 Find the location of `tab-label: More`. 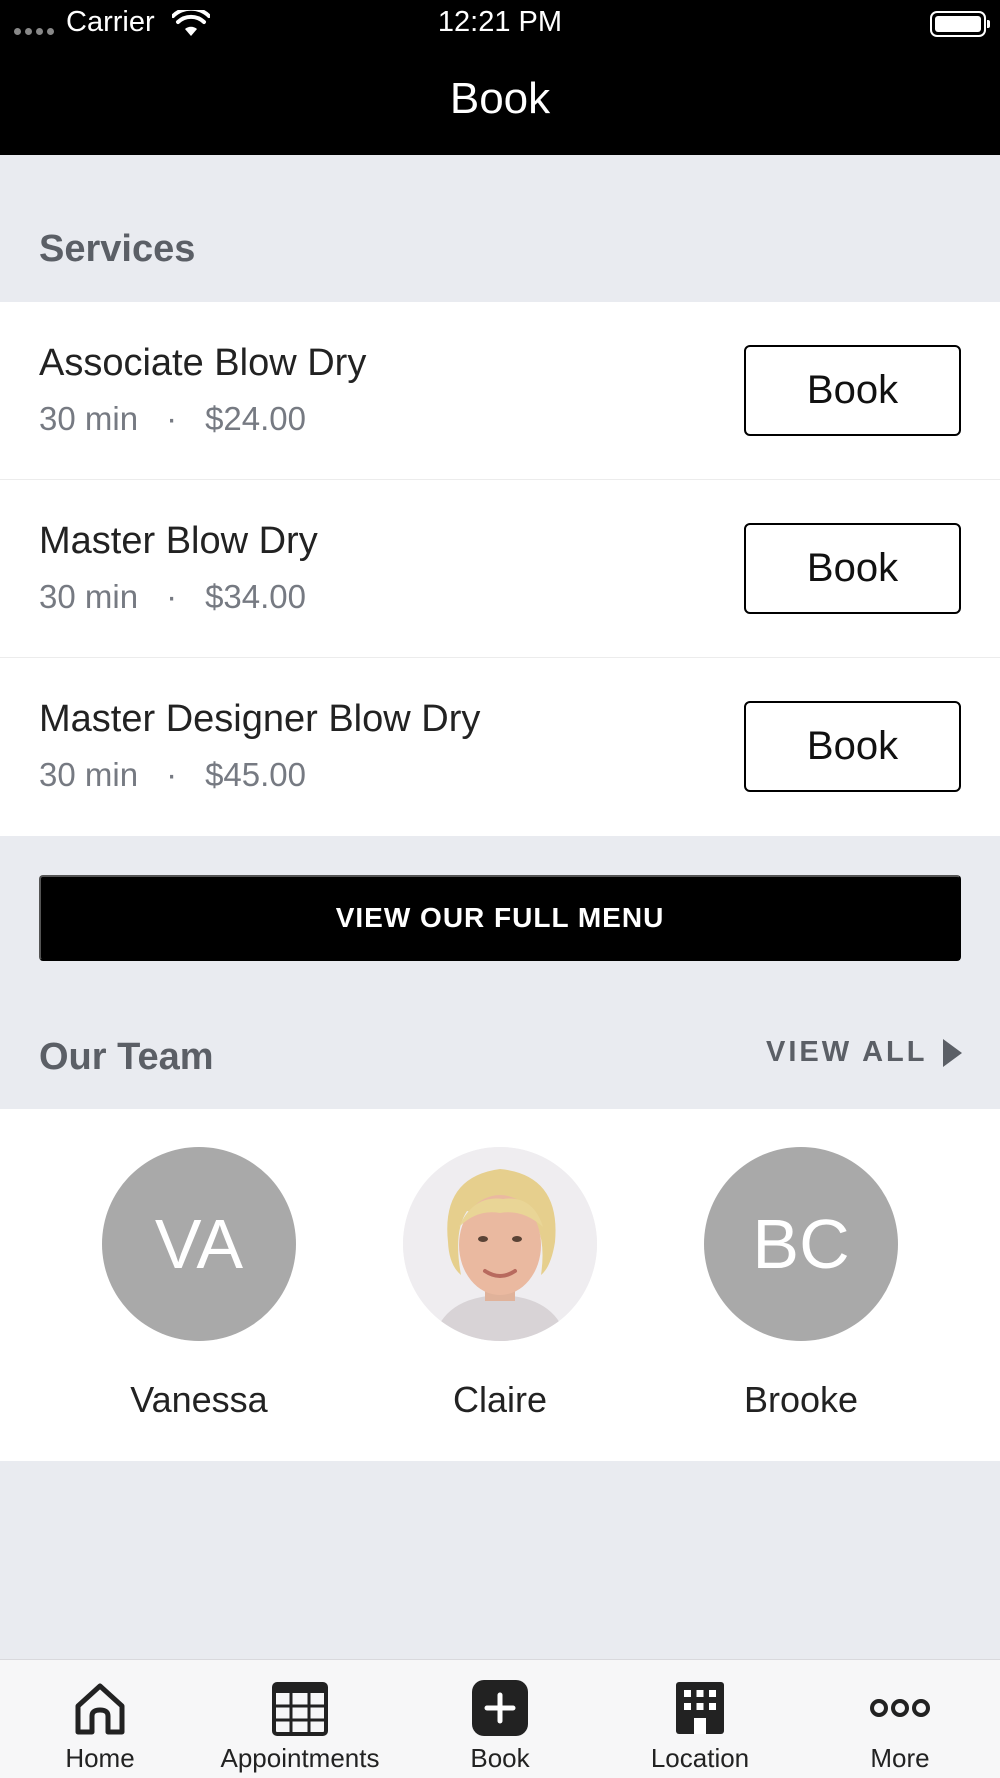

tab-label: More is located at coordinates (900, 1758).